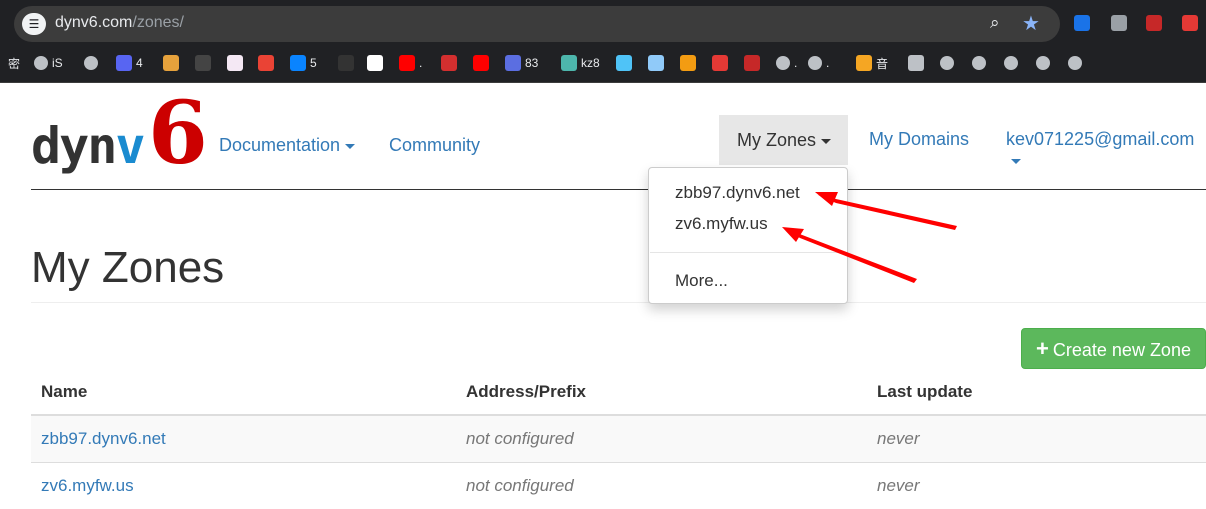 This screenshot has width=1206, height=509. I want to click on column-header-name: Name, so click(64, 391).